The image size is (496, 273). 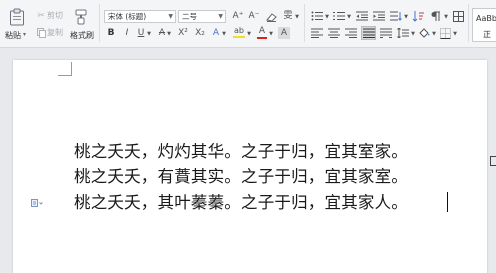 What do you see at coordinates (241, 177) in the screenshot?
I see `document-line-2: 桃之夭夭，有蕡其实。之子于归，宜其家室。` at bounding box center [241, 177].